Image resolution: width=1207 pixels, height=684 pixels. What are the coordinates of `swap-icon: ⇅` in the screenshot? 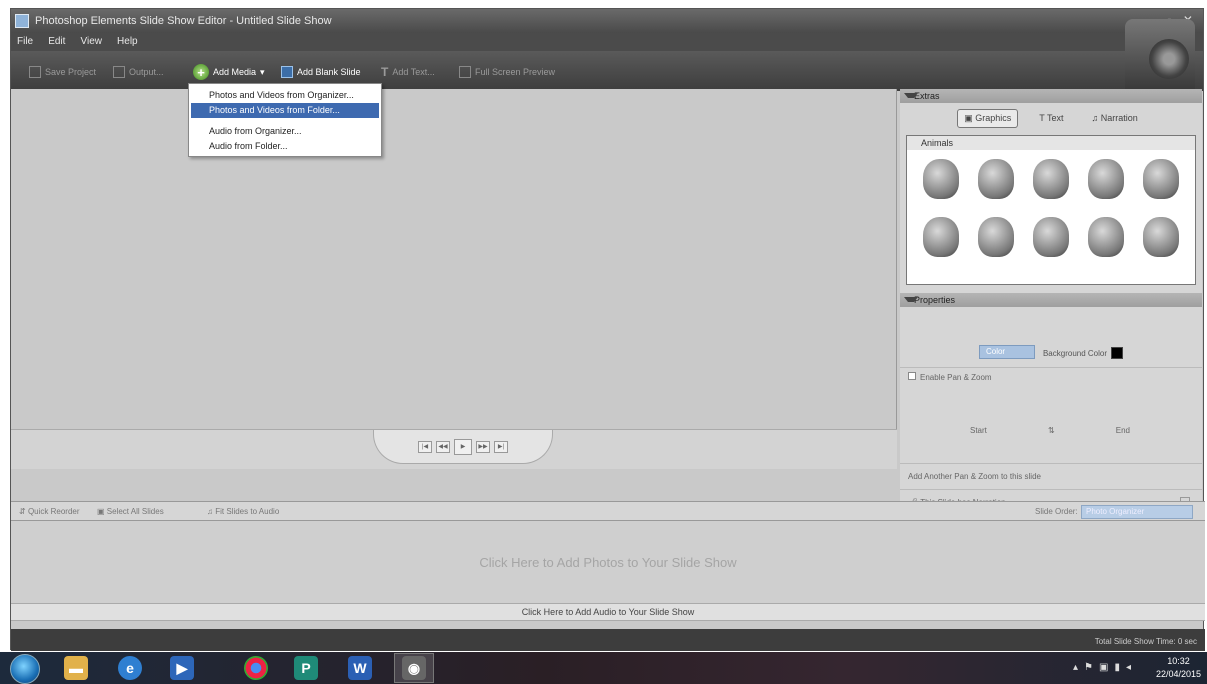 It's located at (1051, 430).